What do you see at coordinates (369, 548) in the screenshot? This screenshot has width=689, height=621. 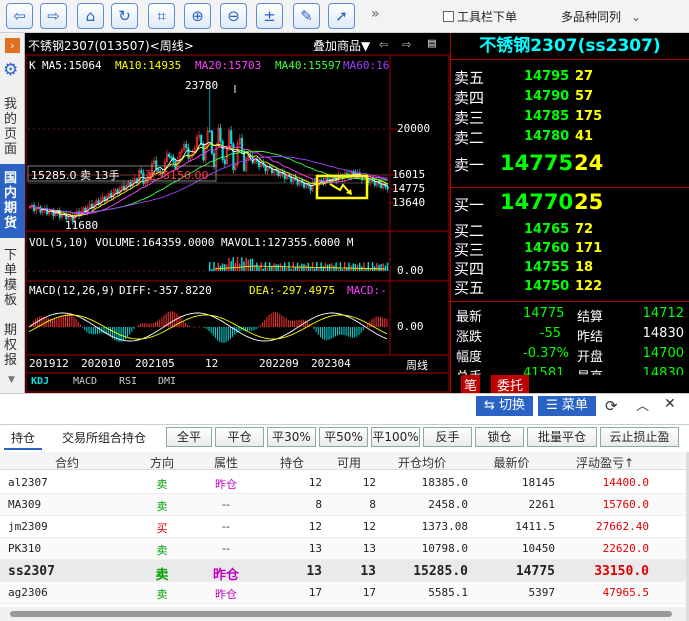 I see `available-cell: 13` at bounding box center [369, 548].